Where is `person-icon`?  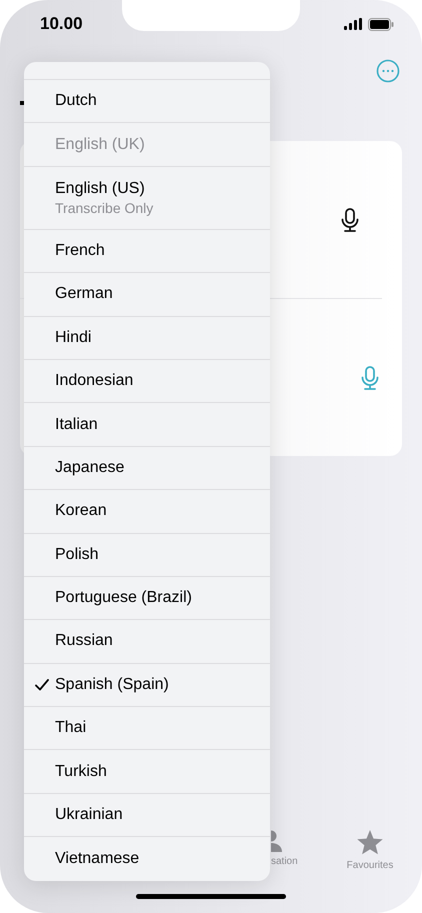 person-icon is located at coordinates (277, 841).